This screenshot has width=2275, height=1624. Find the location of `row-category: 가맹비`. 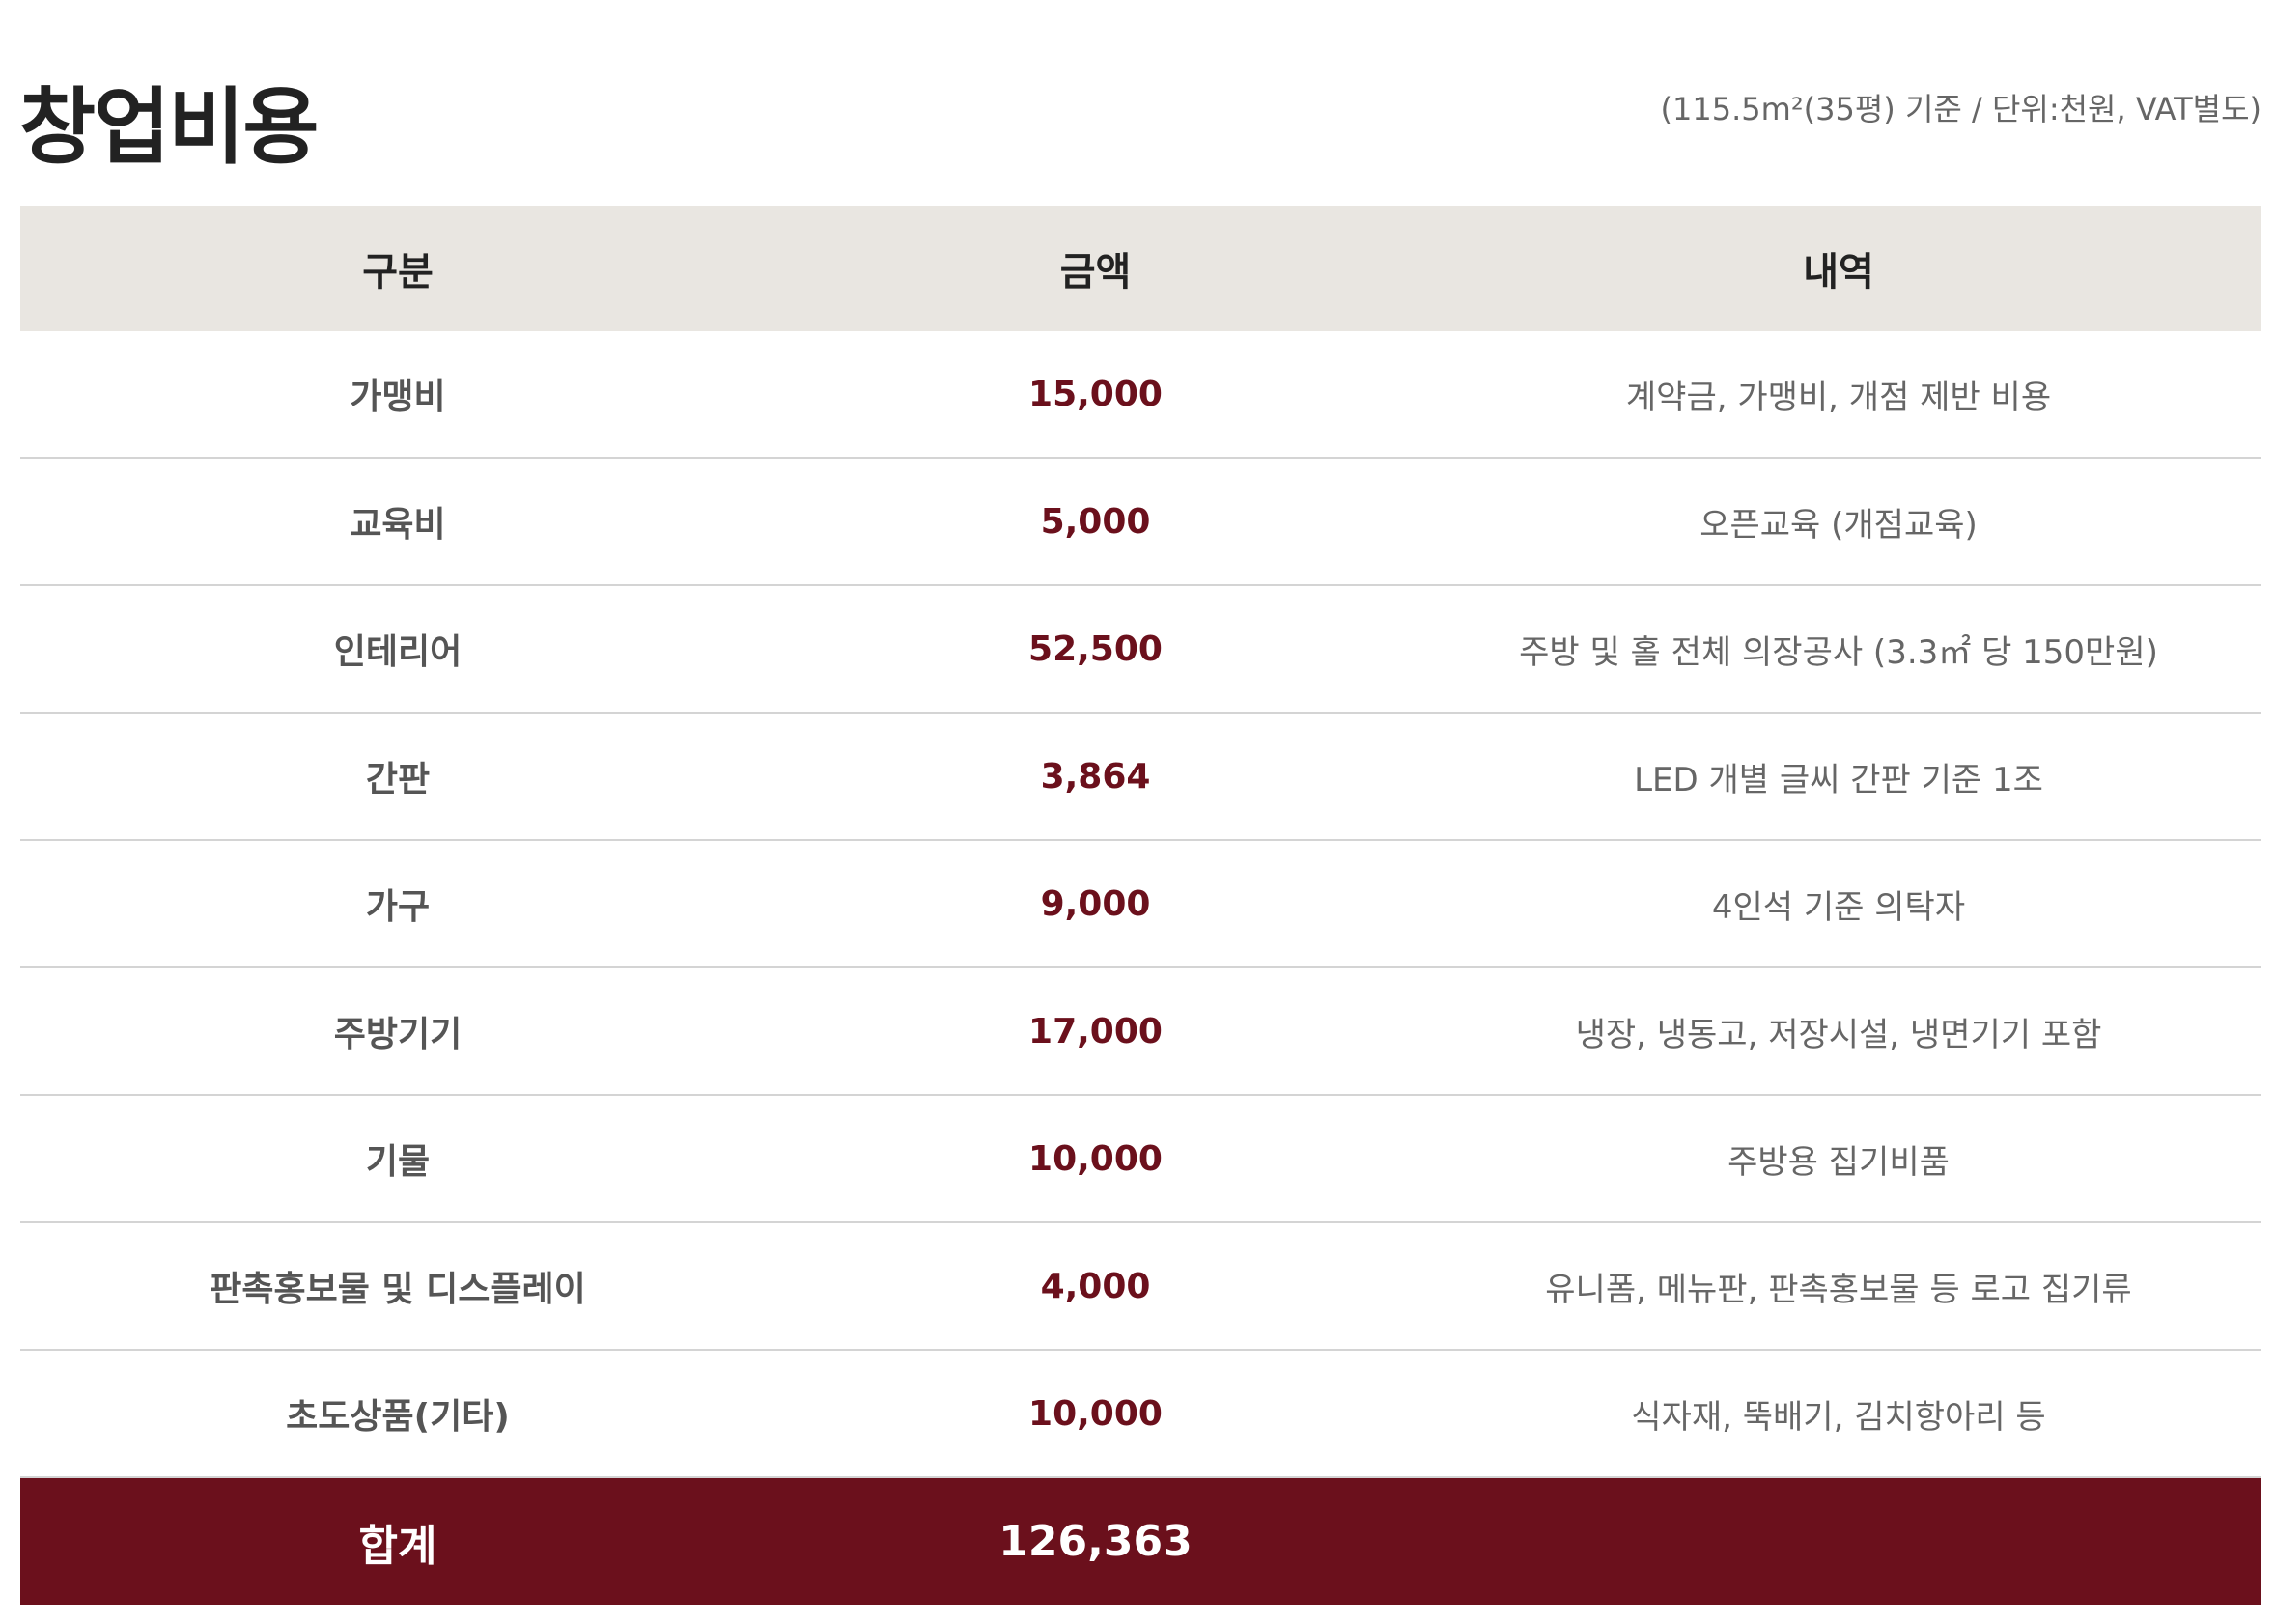

row-category: 가맹비 is located at coordinates (397, 395).